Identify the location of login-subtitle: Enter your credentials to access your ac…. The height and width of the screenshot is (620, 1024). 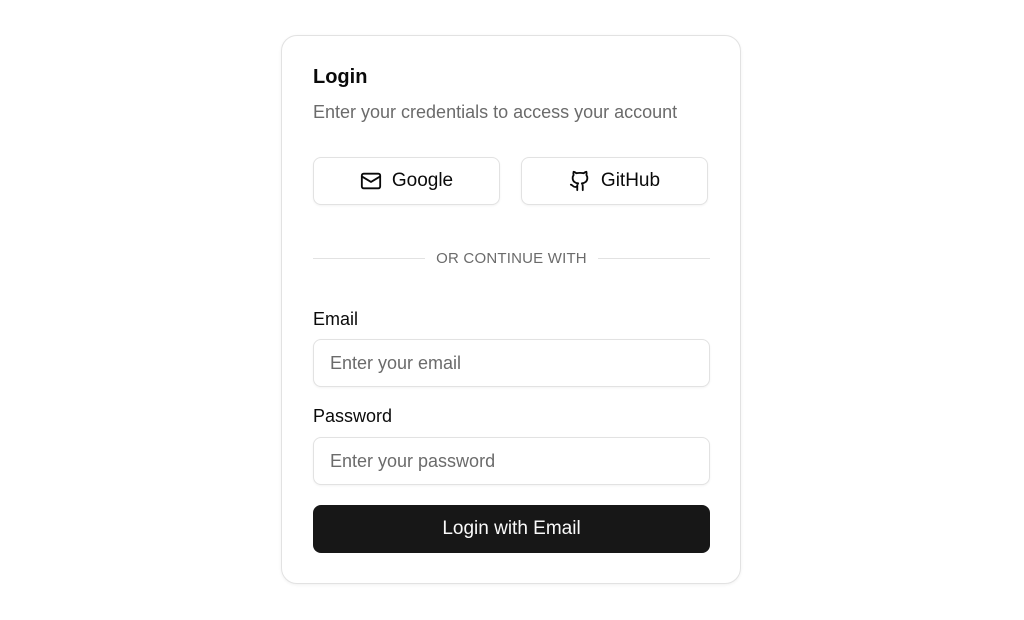
(495, 112).